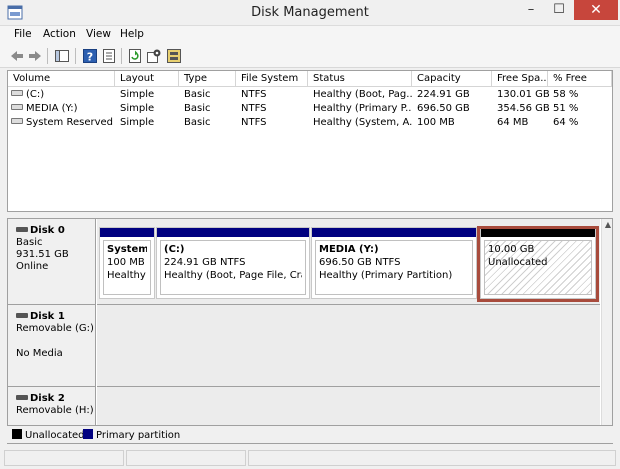 The width and height of the screenshot is (620, 469). What do you see at coordinates (360, 79) in the screenshot?
I see `column-header-status: Status` at bounding box center [360, 79].